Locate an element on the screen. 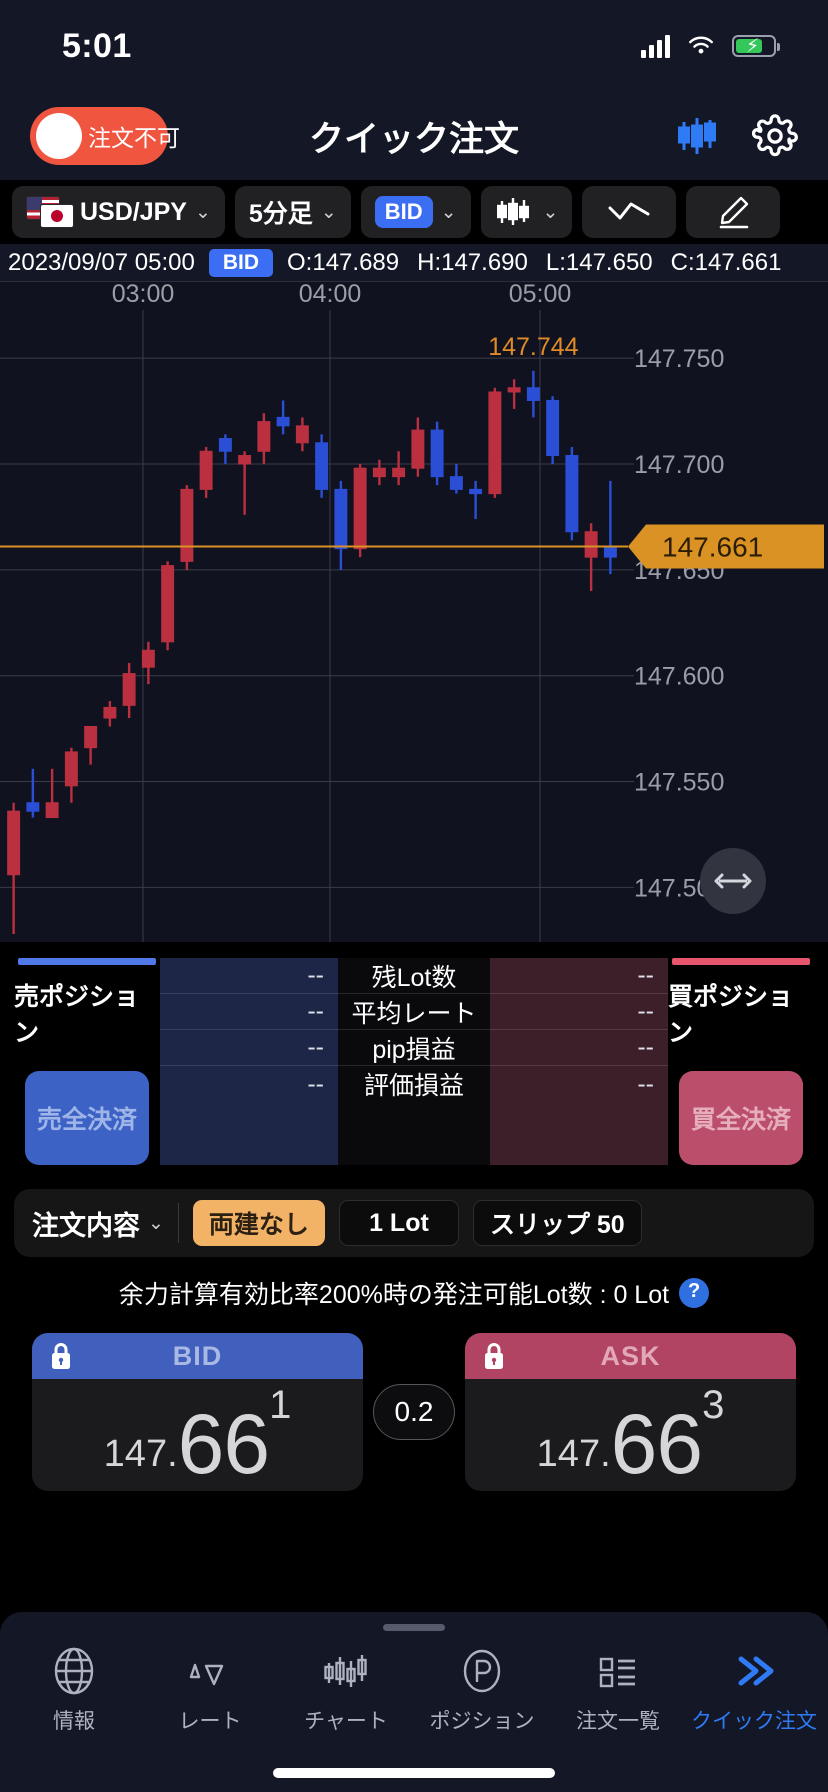  app-header: 注文不可 クイック注文 is located at coordinates (414, 136).